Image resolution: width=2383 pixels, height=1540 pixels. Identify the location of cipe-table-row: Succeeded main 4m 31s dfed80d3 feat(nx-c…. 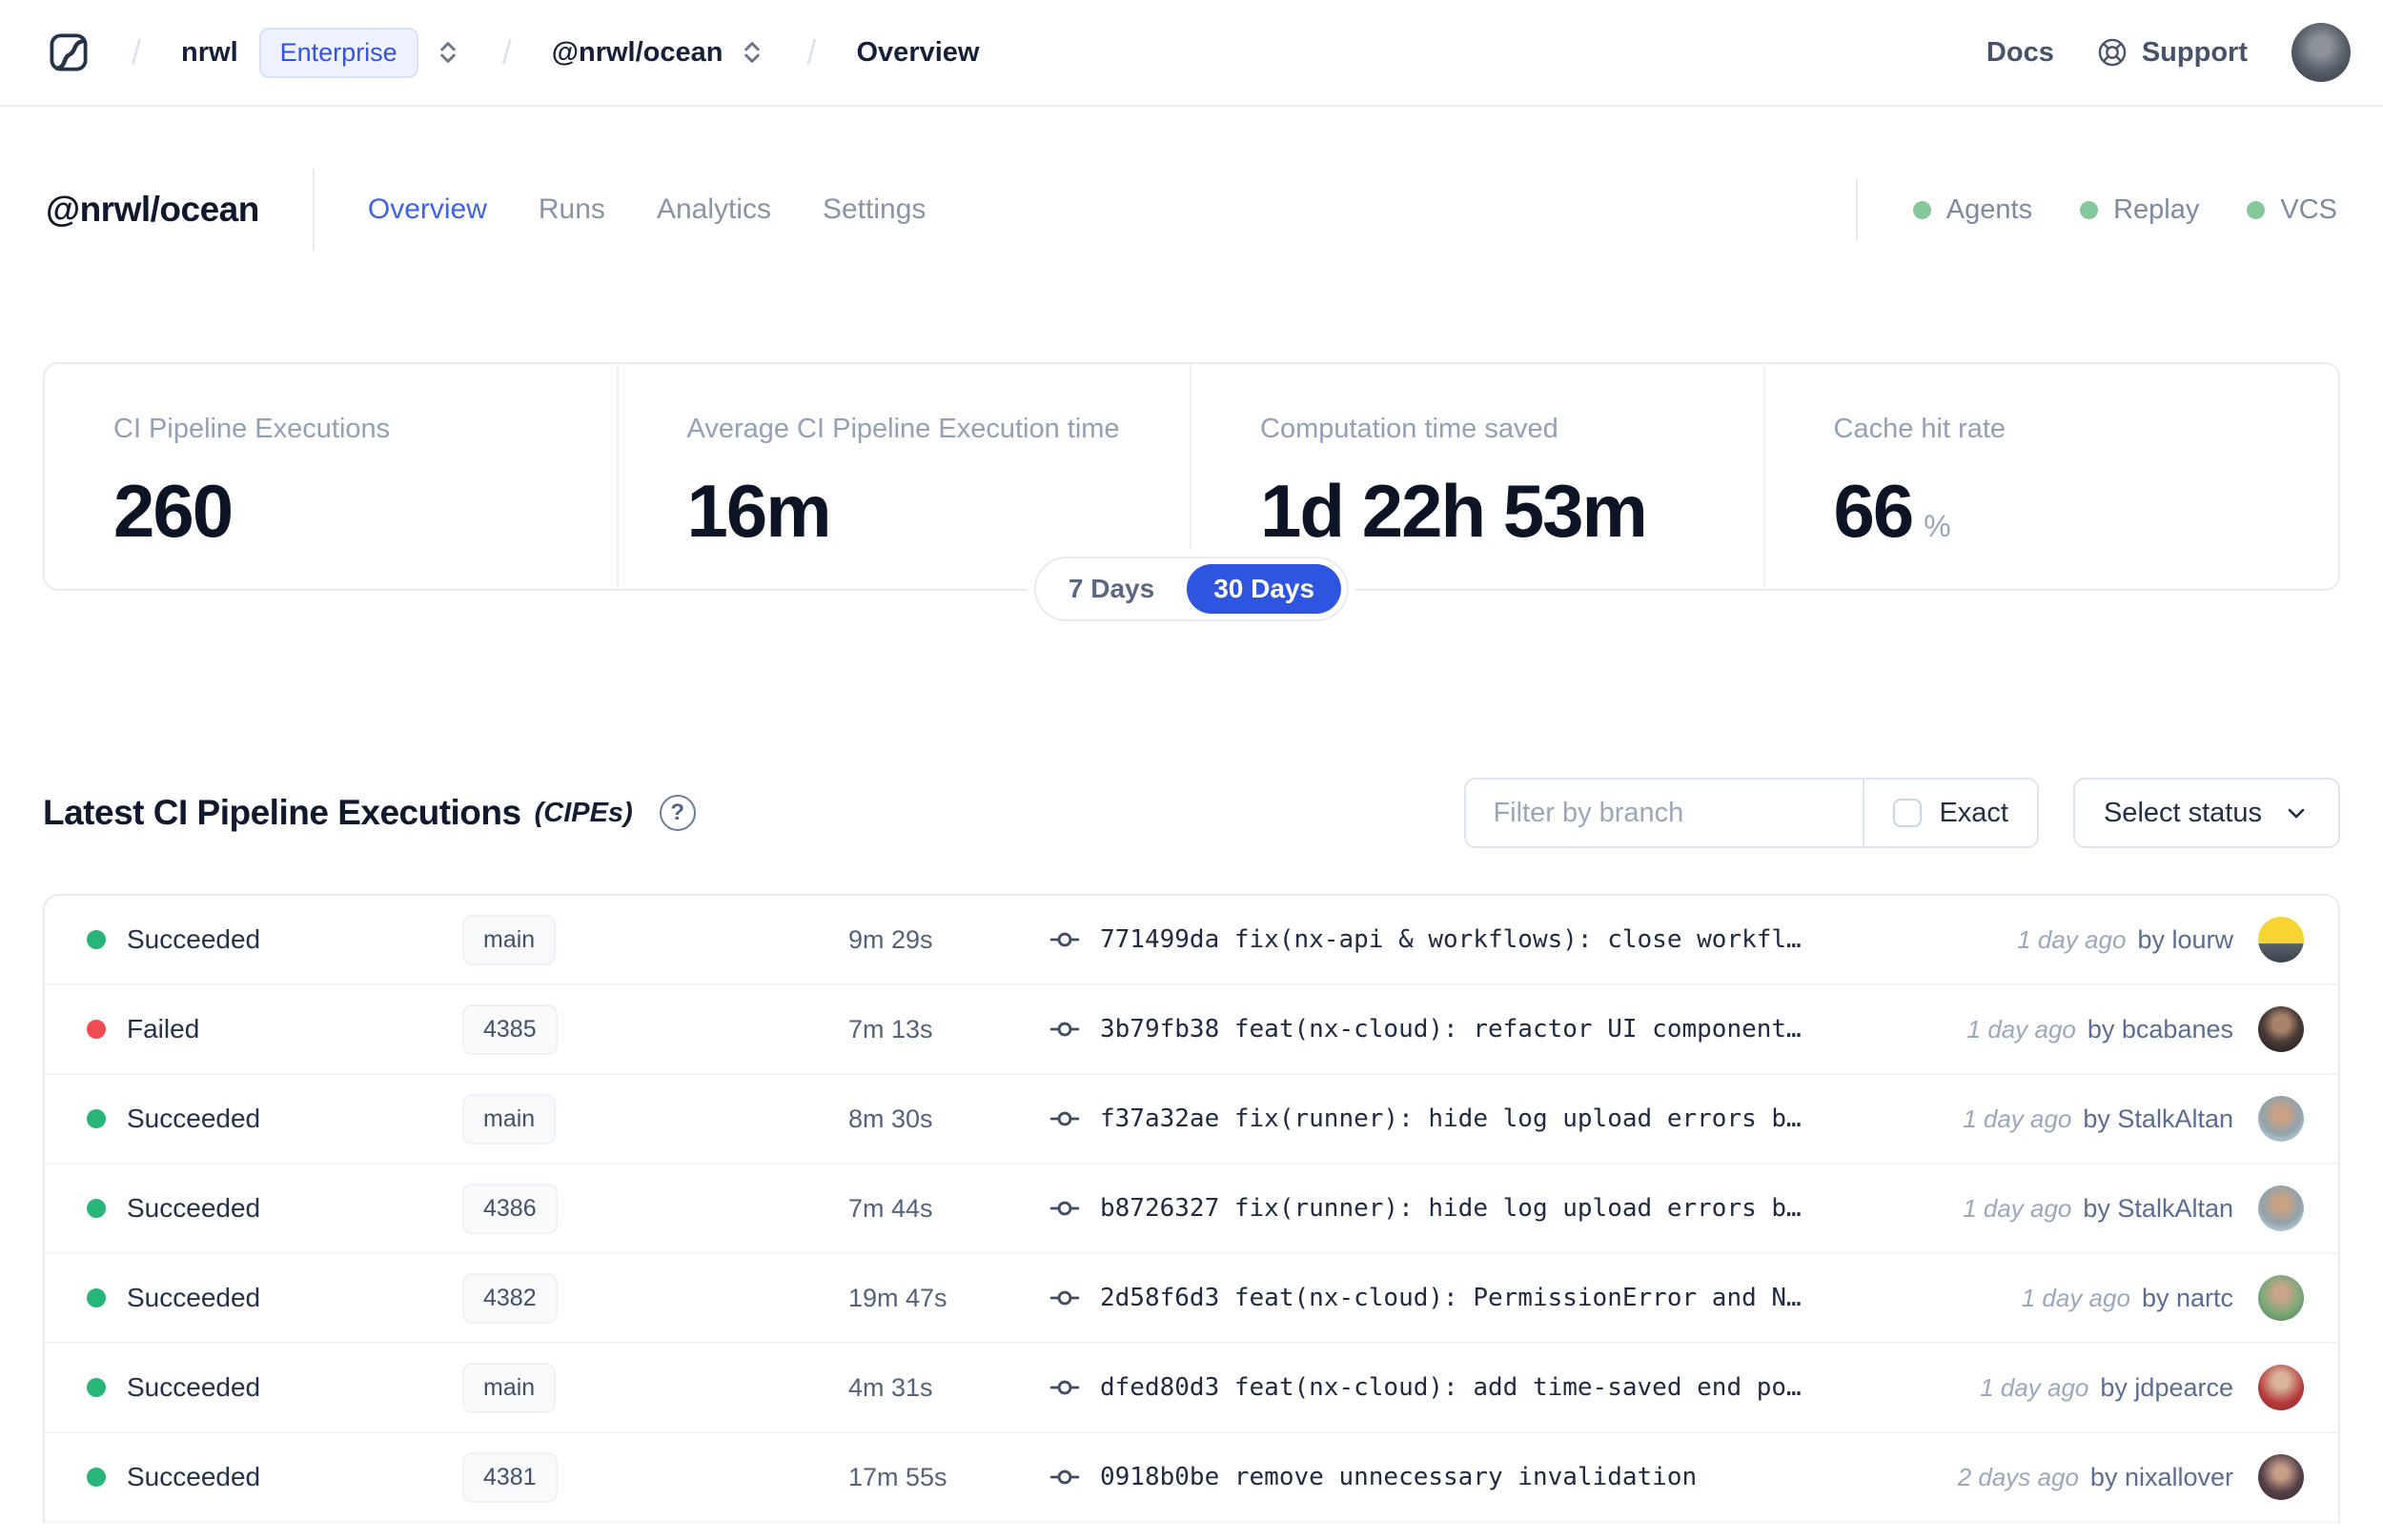
(1191, 1388).